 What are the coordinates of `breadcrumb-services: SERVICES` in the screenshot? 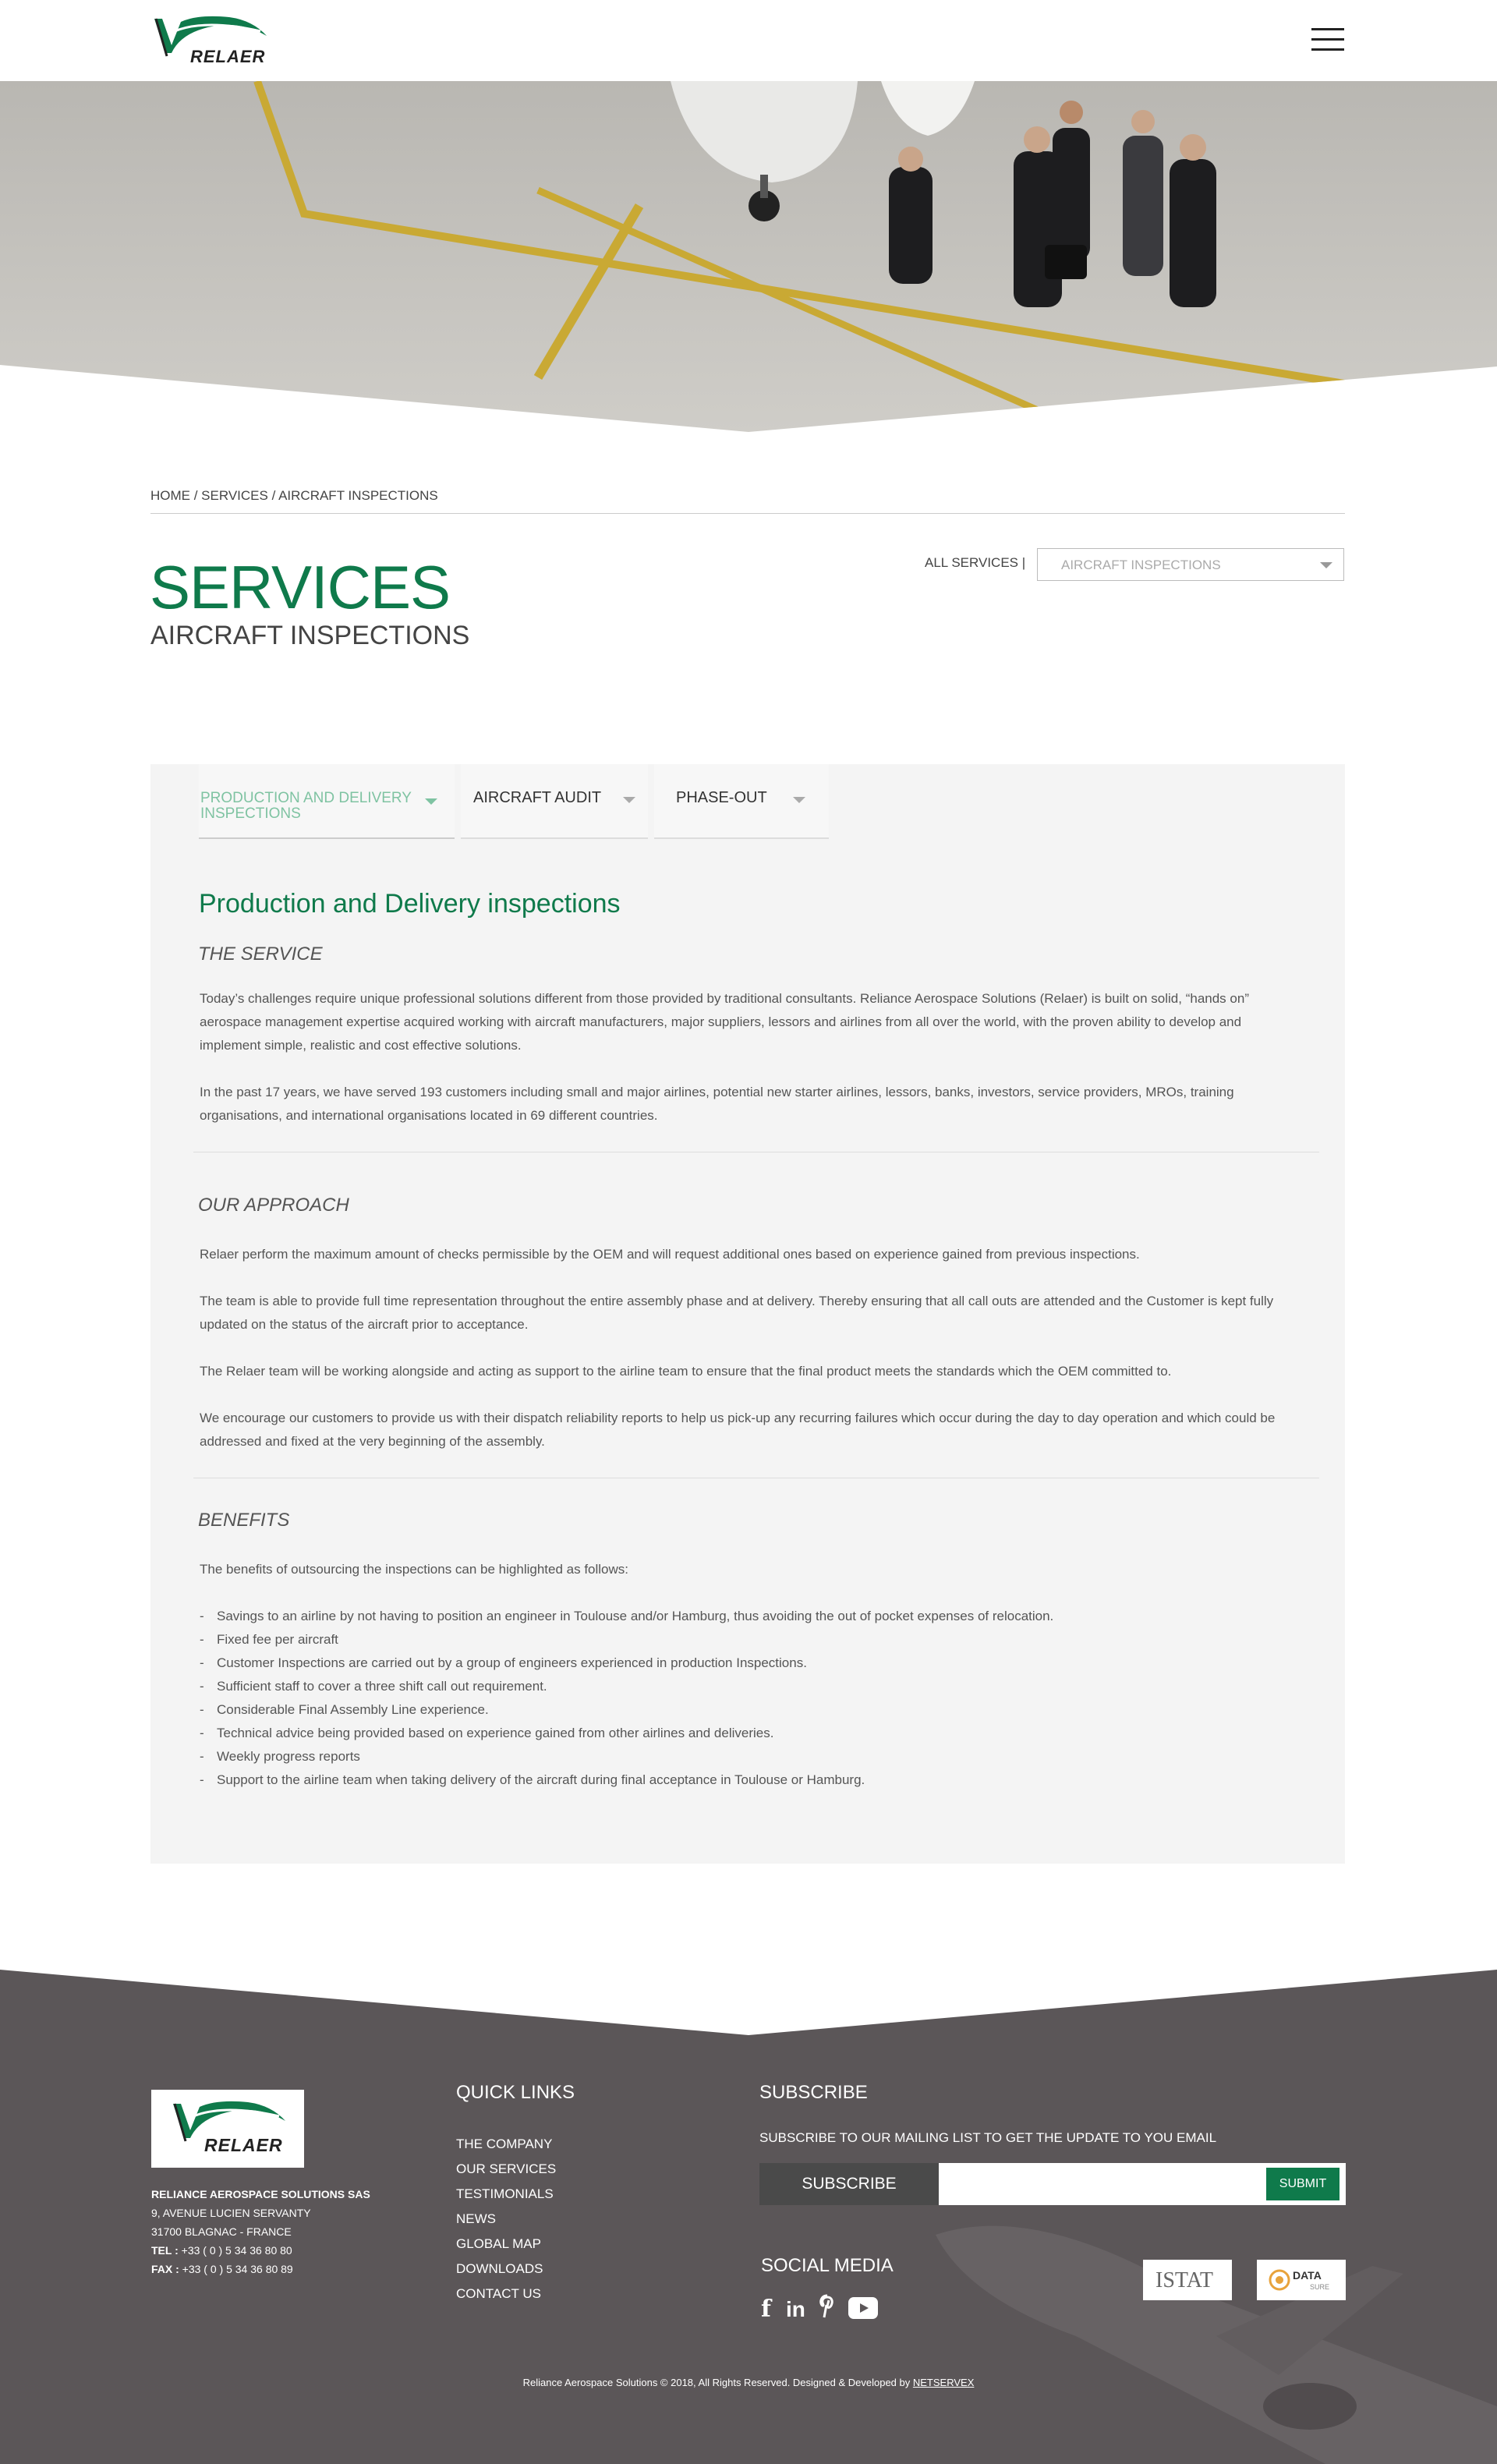 It's located at (234, 495).